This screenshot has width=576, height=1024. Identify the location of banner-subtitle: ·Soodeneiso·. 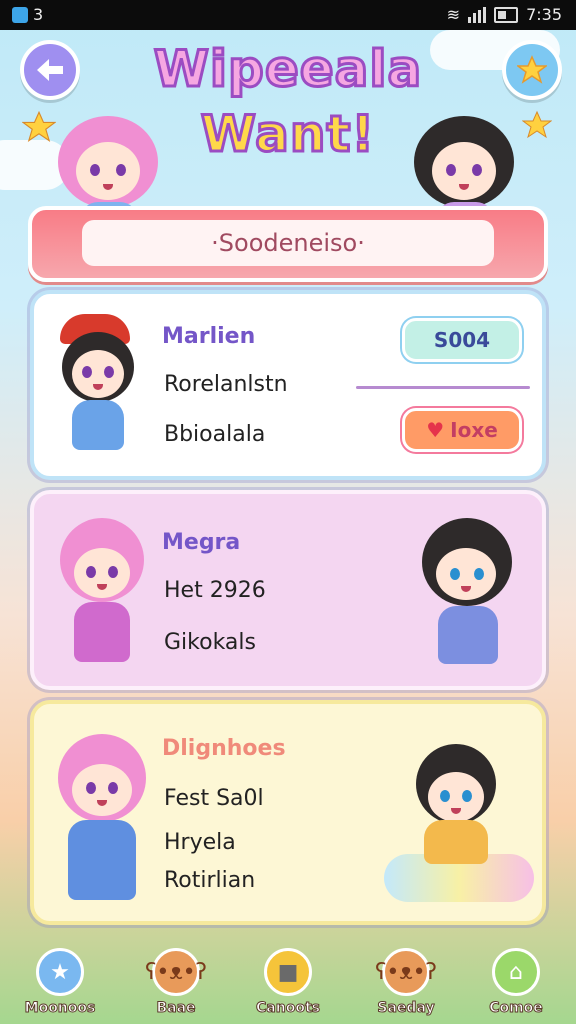
(288, 243).